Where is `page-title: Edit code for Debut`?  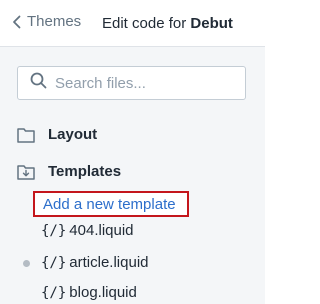
page-title: Edit code for Debut is located at coordinates (167, 23).